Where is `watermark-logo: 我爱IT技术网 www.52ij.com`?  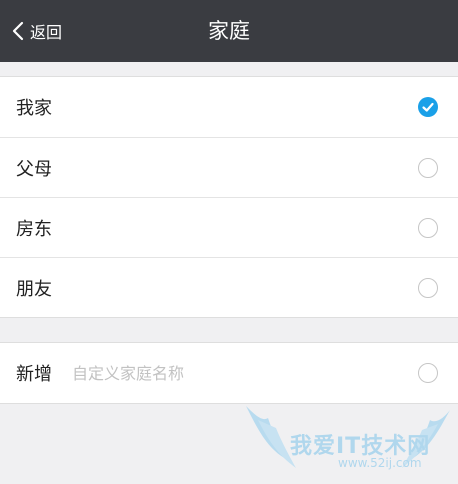
watermark-logo: 我爱IT技术网 www.52ij.com is located at coordinates (348, 440).